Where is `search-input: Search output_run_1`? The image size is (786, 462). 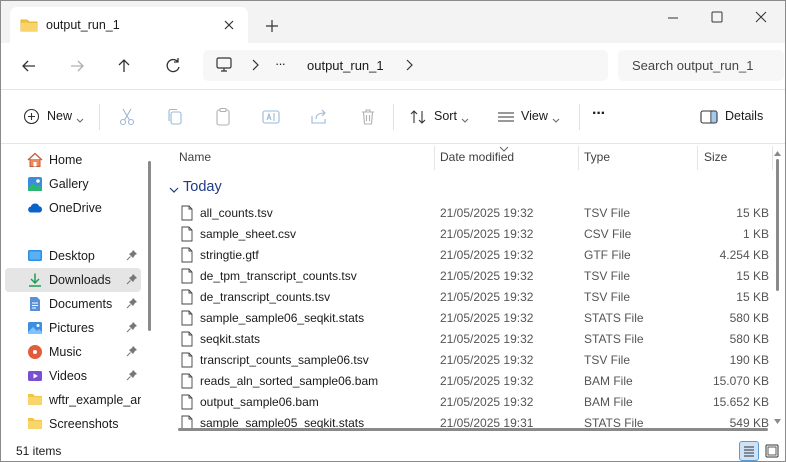 search-input: Search output_run_1 is located at coordinates (701, 65).